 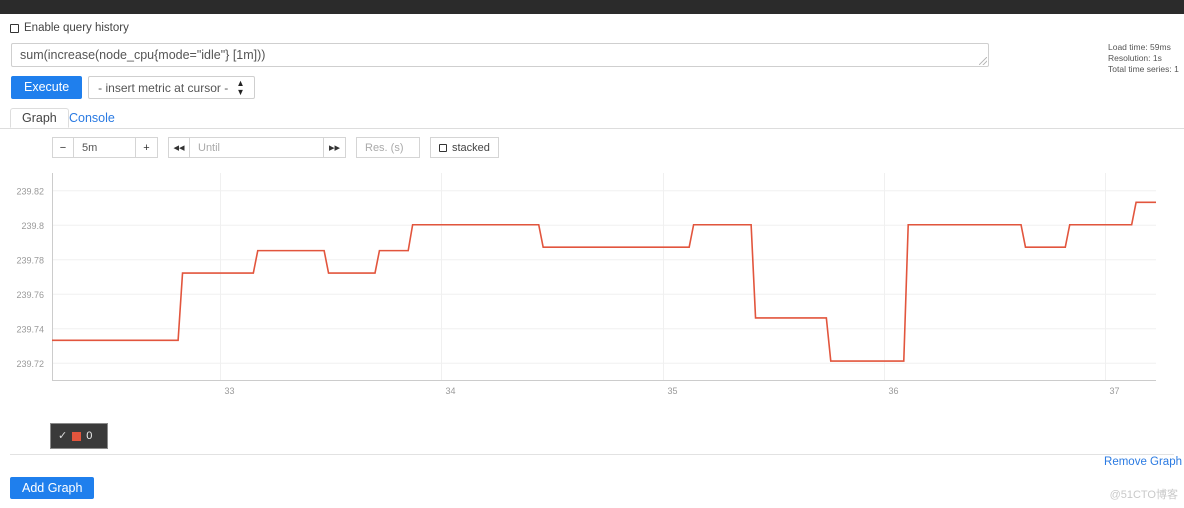 I want to click on range-input: 5m, so click(x=105, y=147).